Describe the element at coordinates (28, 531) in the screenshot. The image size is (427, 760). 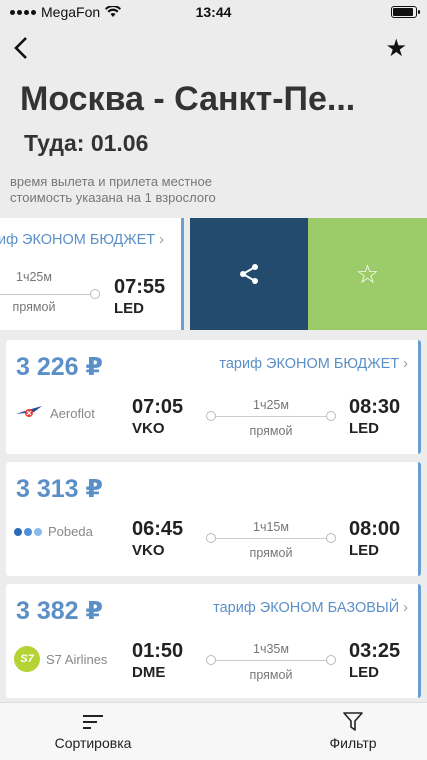
I see `pobeda-logo-icon` at that location.